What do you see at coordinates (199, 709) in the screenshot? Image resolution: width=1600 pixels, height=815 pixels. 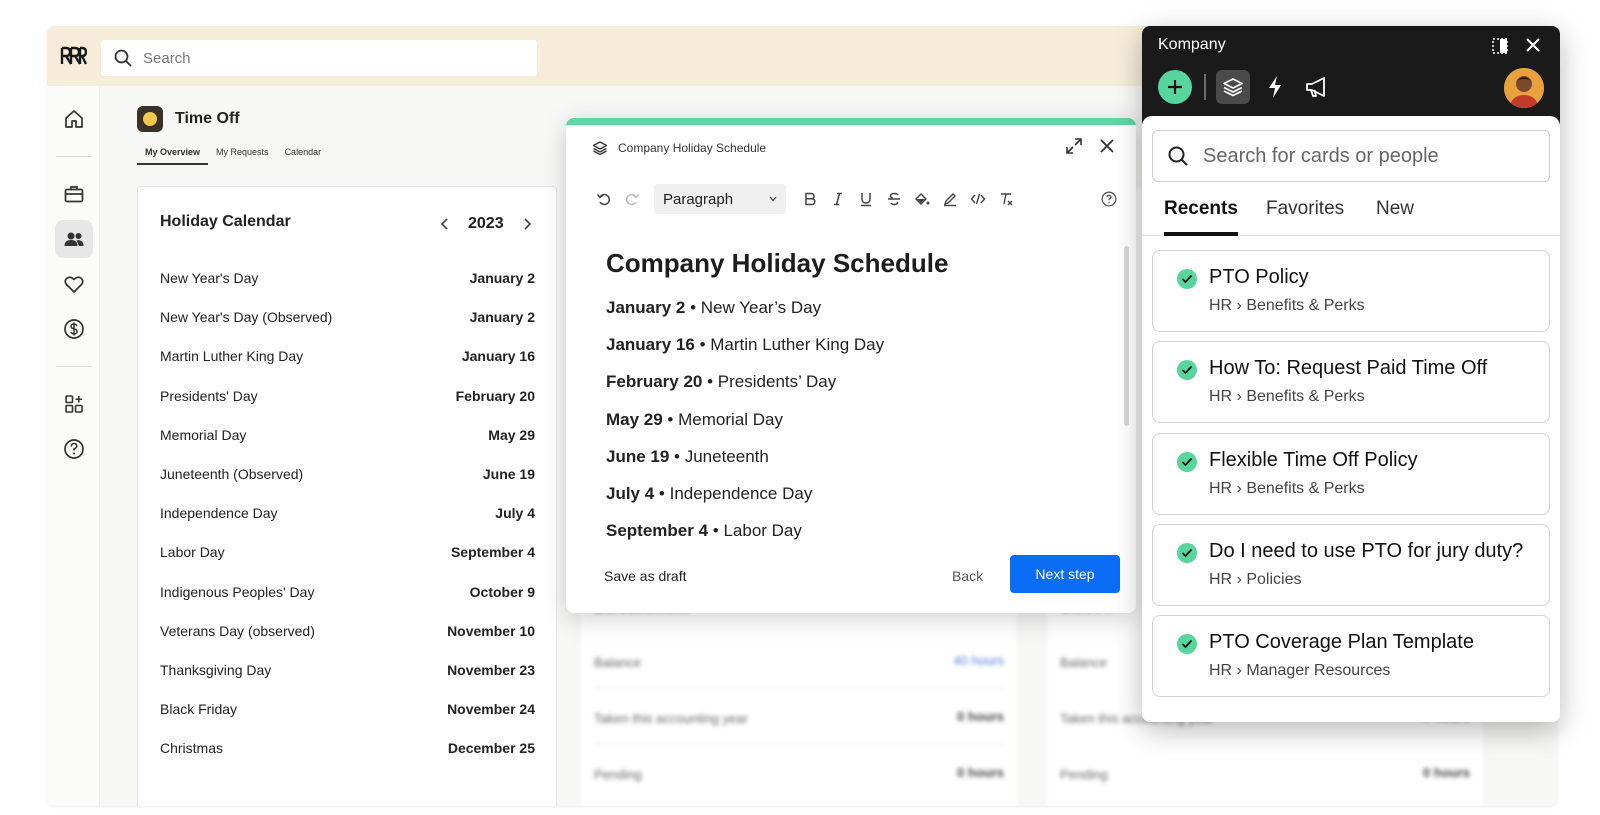 I see `holiday-name: Black Friday` at bounding box center [199, 709].